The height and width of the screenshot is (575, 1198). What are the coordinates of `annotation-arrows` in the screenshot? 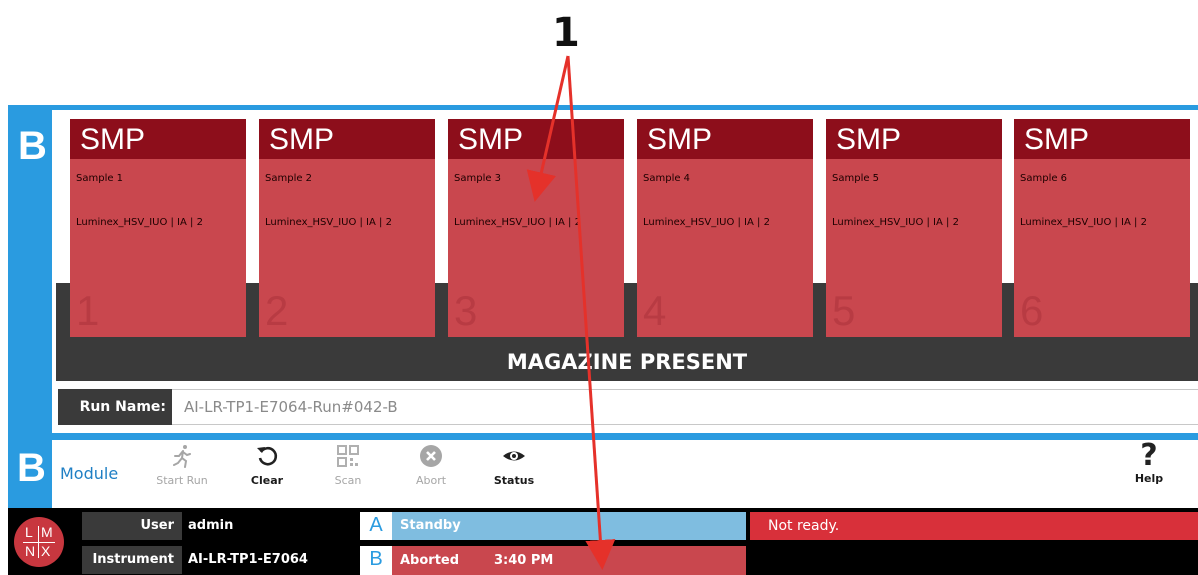 It's located at (571, 312).